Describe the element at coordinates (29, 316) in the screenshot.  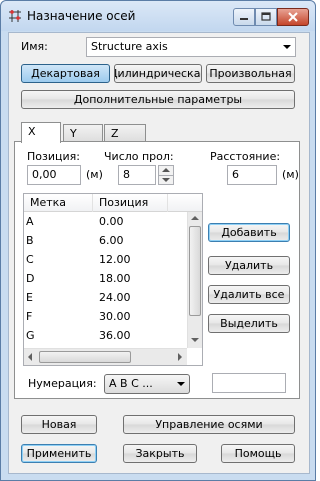
I see `row-mark: F` at that location.